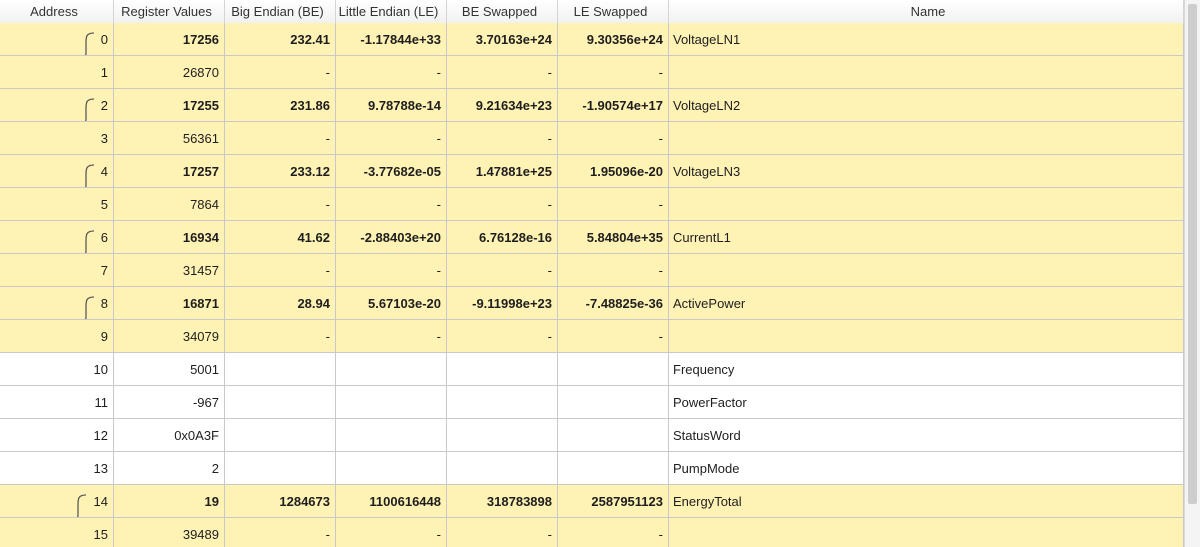 The width and height of the screenshot is (1200, 547). I want to click on address-cell: 10, so click(57, 369).